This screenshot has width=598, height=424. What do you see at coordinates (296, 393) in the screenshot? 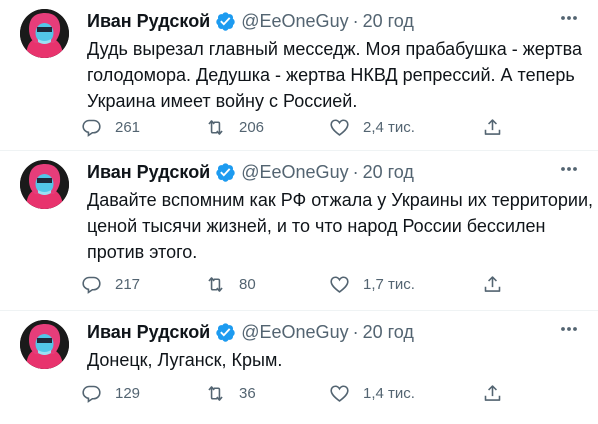
I see `tweet-actions: 129 36 1,4 тис.` at bounding box center [296, 393].